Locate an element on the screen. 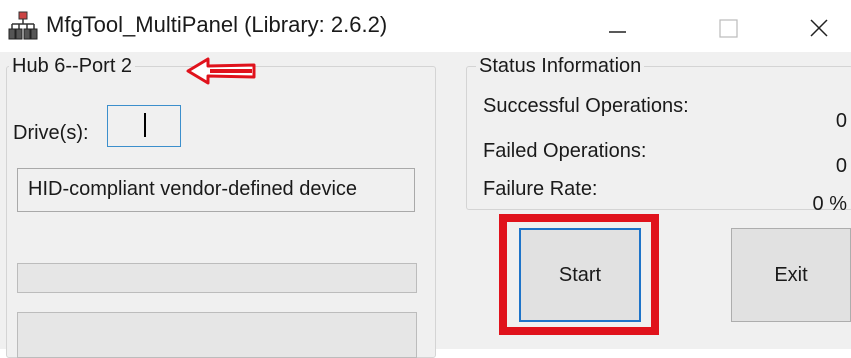  title-bar: MfgTool_MultiPanel (Library: 2.6.2) is located at coordinates (425, 26).